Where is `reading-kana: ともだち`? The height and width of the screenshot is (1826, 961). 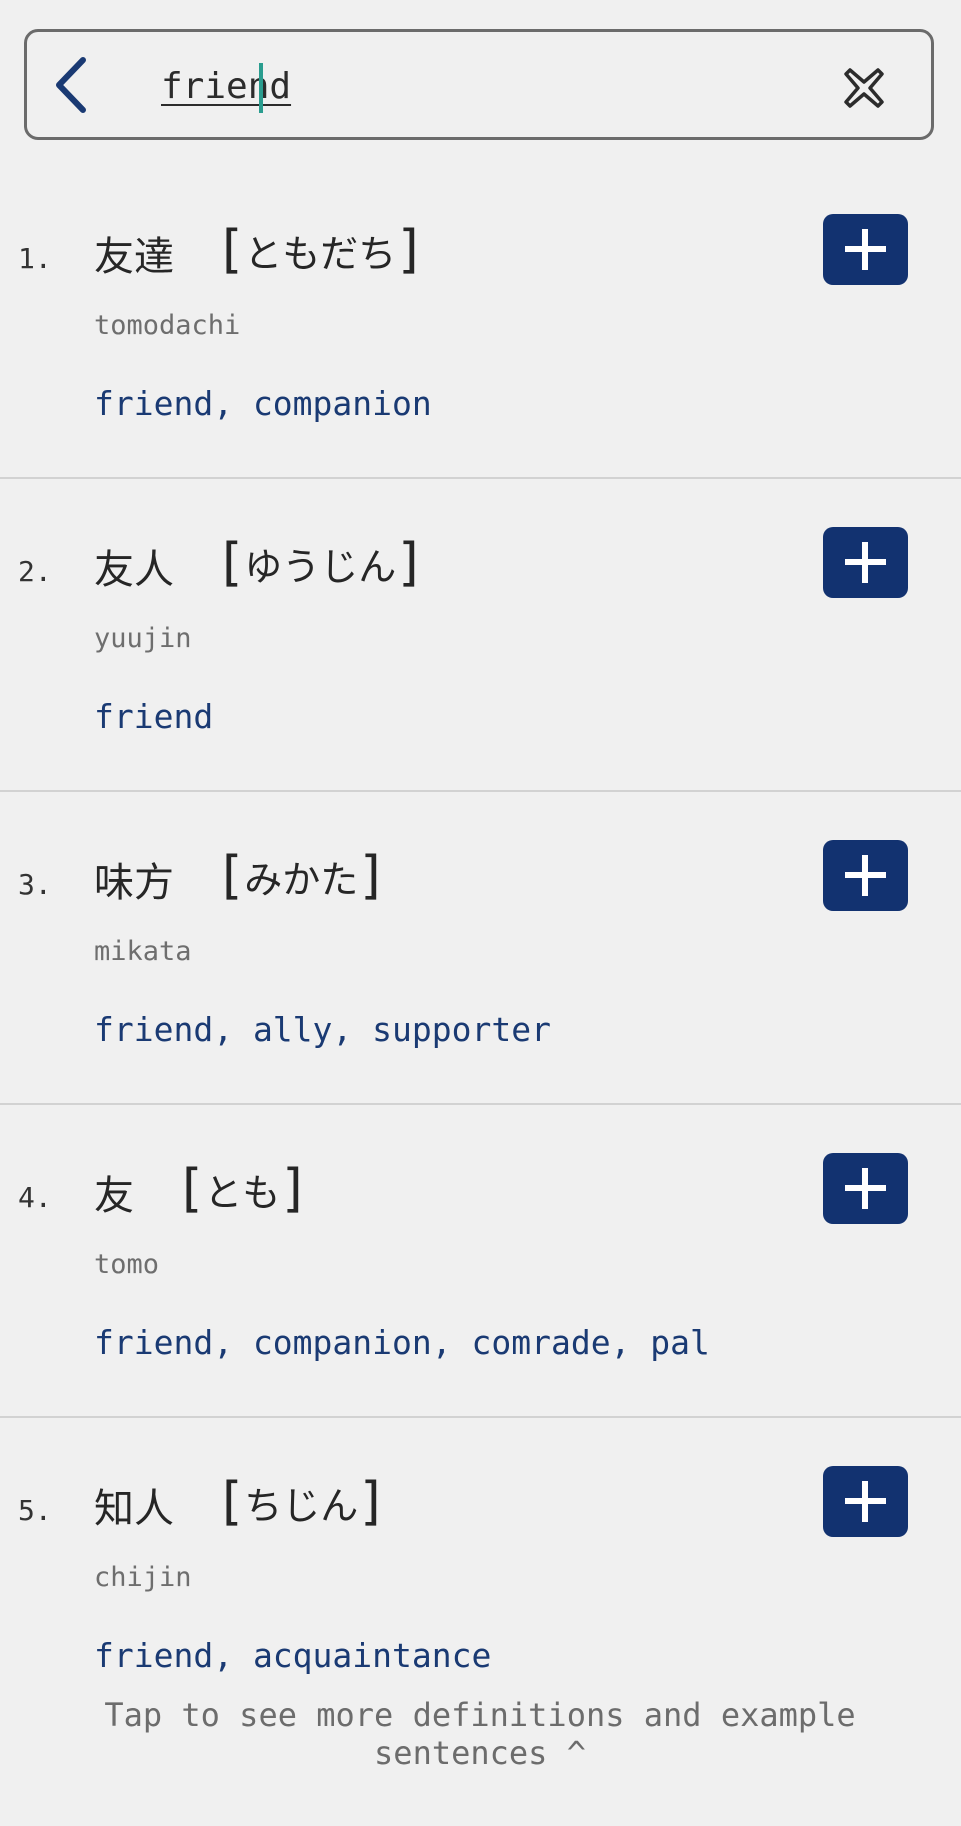 reading-kana: ともだち is located at coordinates (320, 253).